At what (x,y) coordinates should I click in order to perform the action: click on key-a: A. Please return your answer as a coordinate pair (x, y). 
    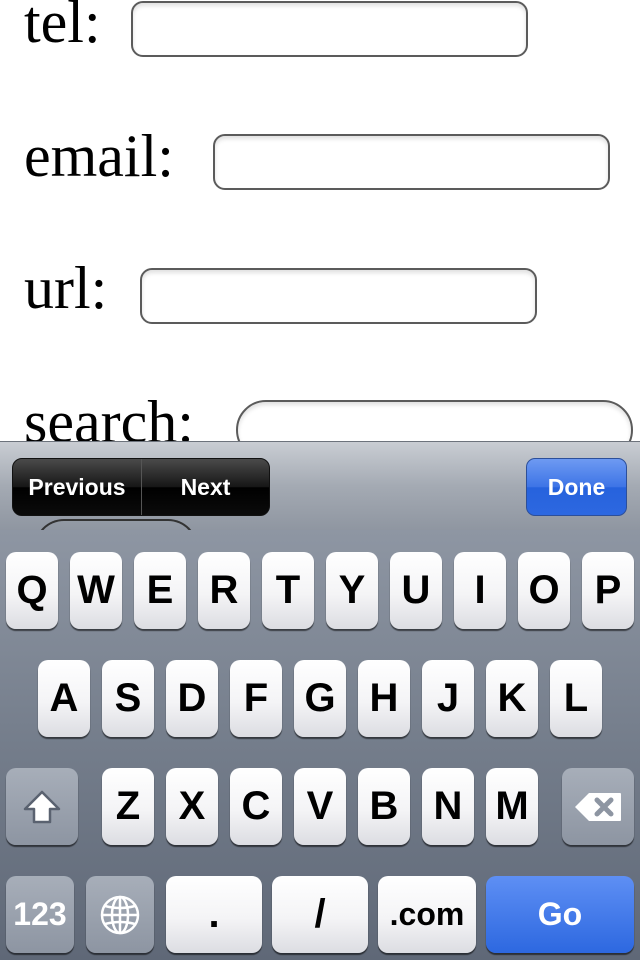
    Looking at the image, I should click on (64, 698).